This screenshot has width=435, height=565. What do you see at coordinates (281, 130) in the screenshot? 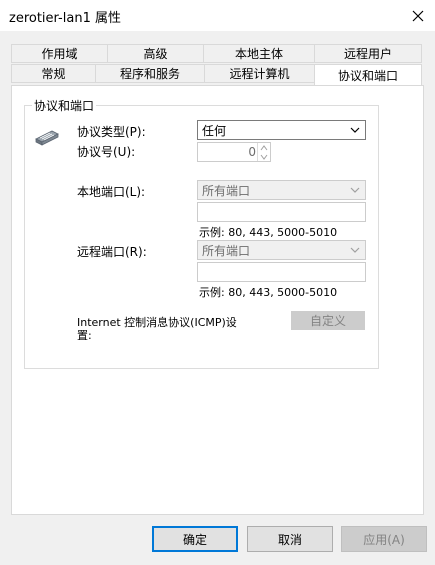
I see `protocol-type-select: 任何` at bounding box center [281, 130].